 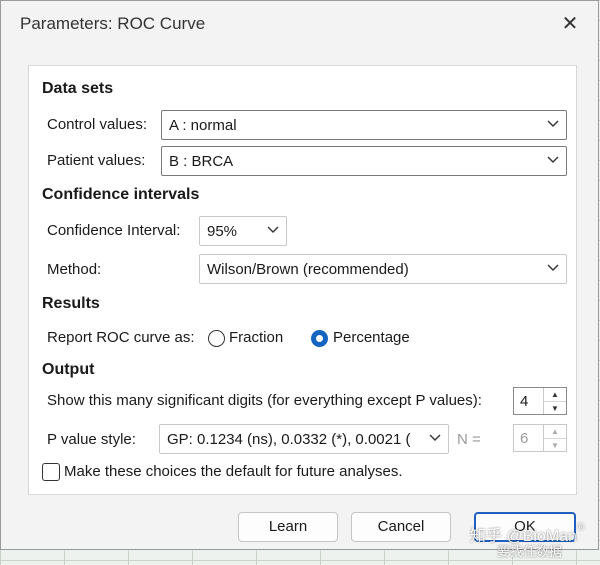 I want to click on n-value: 6, so click(x=524, y=438).